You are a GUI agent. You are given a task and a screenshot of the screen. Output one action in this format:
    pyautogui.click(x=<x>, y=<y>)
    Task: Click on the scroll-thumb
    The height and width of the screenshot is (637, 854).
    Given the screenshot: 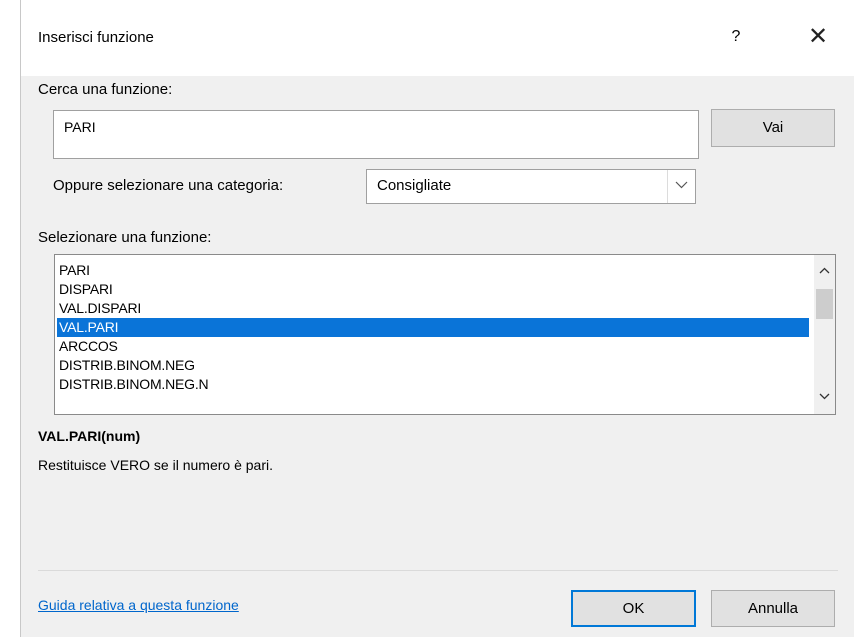 What is the action you would take?
    pyautogui.click(x=824, y=304)
    